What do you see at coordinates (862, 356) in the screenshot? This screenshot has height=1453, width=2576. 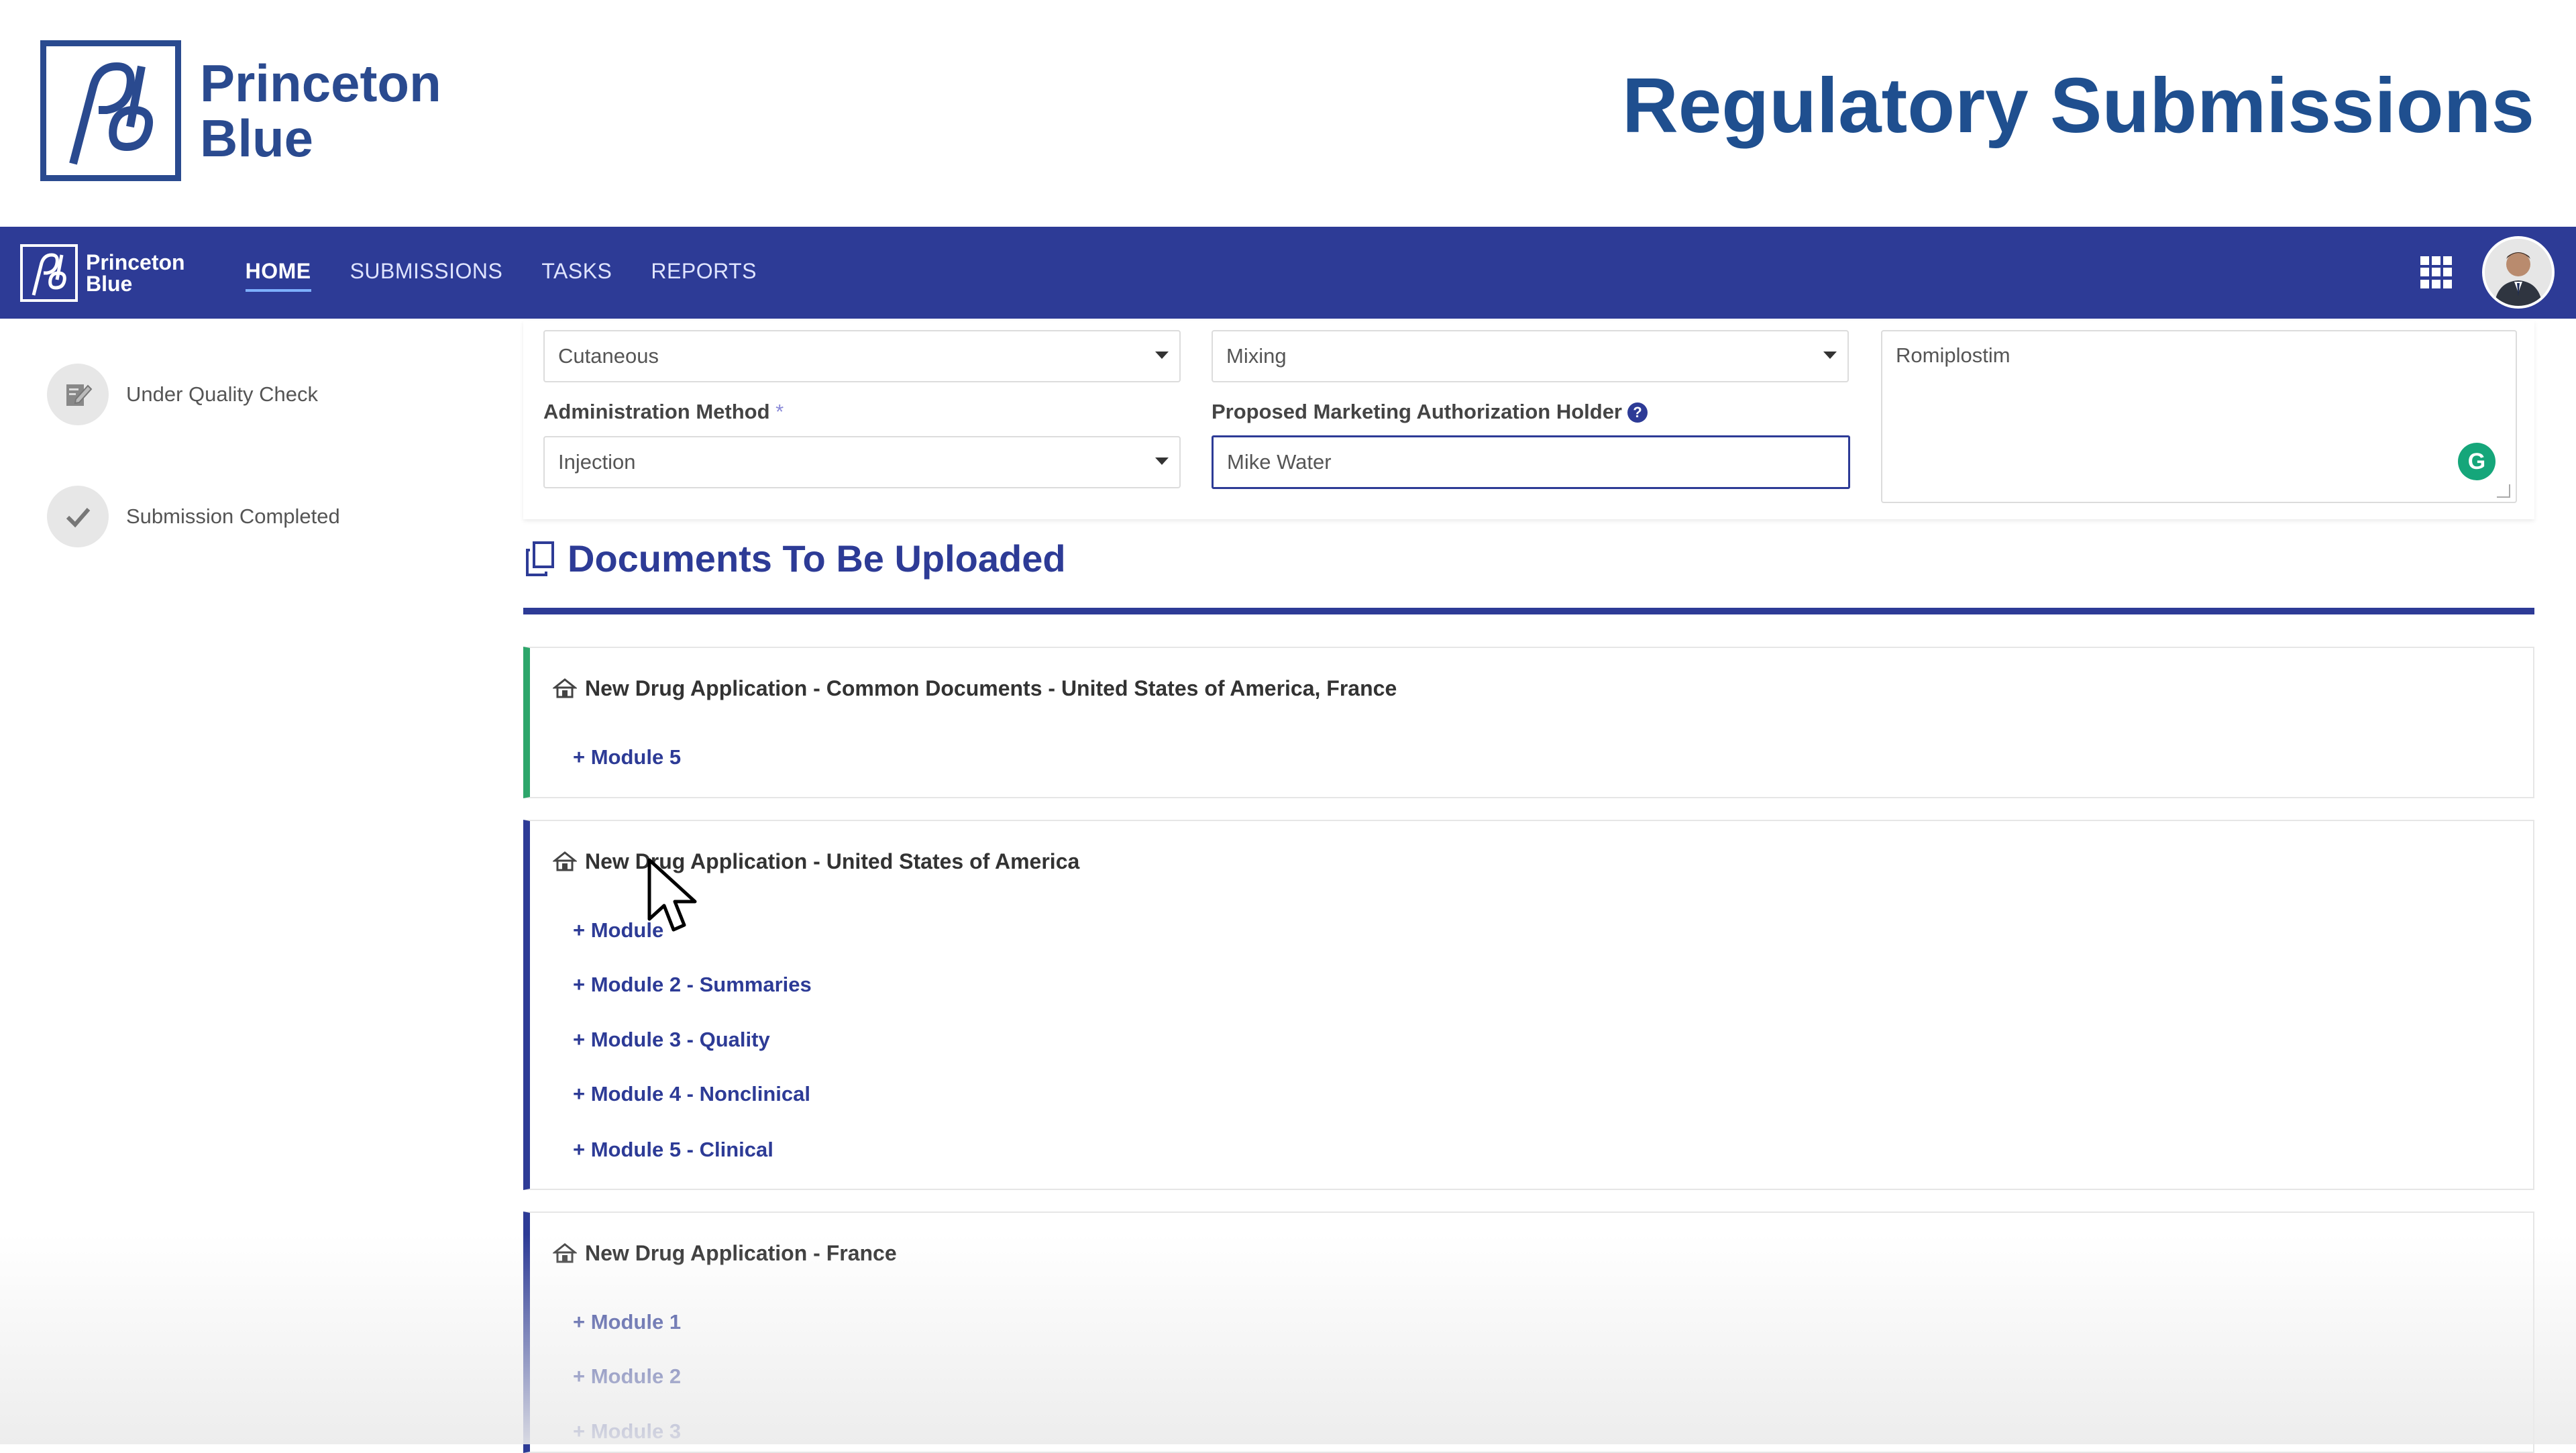 I see `route-select: Cutaneous` at bounding box center [862, 356].